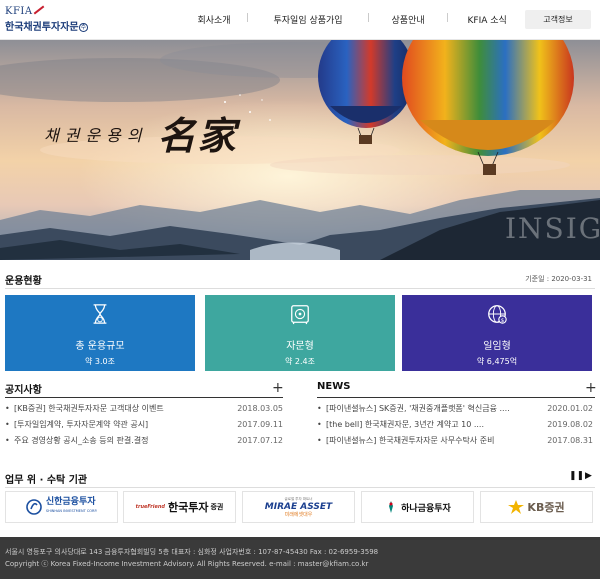 This screenshot has width=600, height=579. Describe the element at coordinates (558, 19) in the screenshot. I see `customer-info-button: 고객정보` at that location.